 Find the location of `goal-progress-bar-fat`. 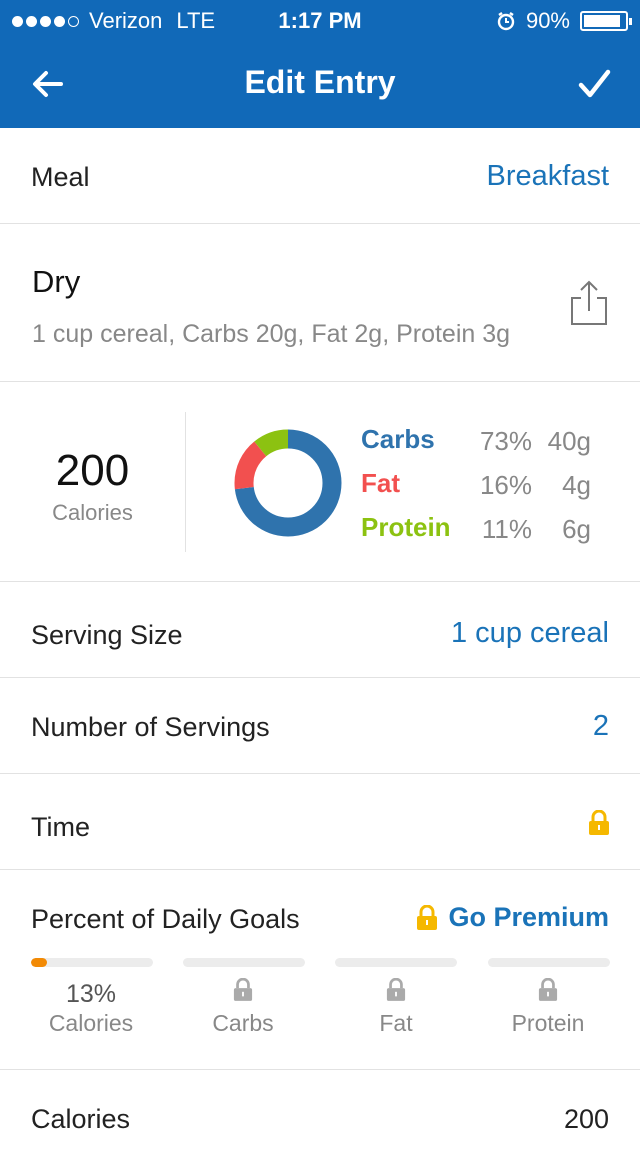

goal-progress-bar-fat is located at coordinates (396, 962).